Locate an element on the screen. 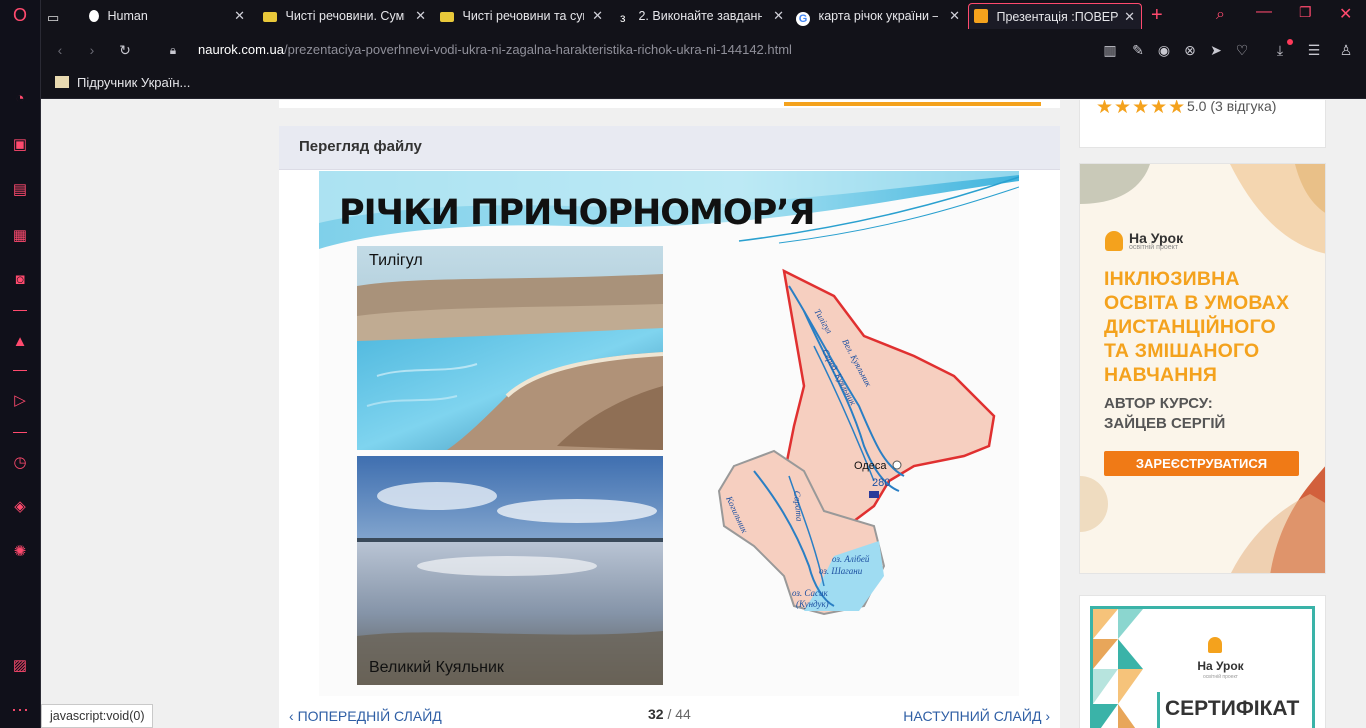  google-icon: G is located at coordinates (803, 19).